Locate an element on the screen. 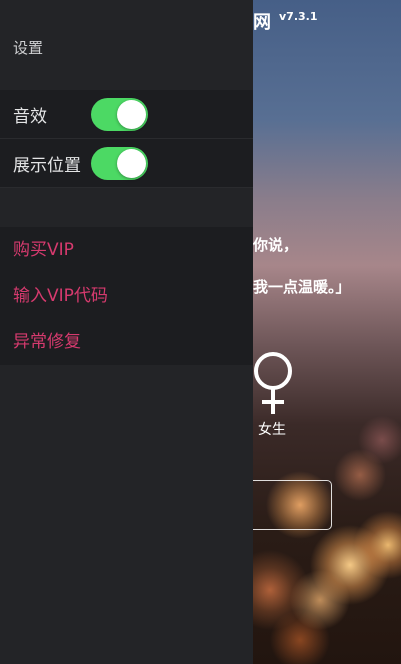 The width and height of the screenshot is (401, 664). setting-label-location: 展示位置 is located at coordinates (47, 166).